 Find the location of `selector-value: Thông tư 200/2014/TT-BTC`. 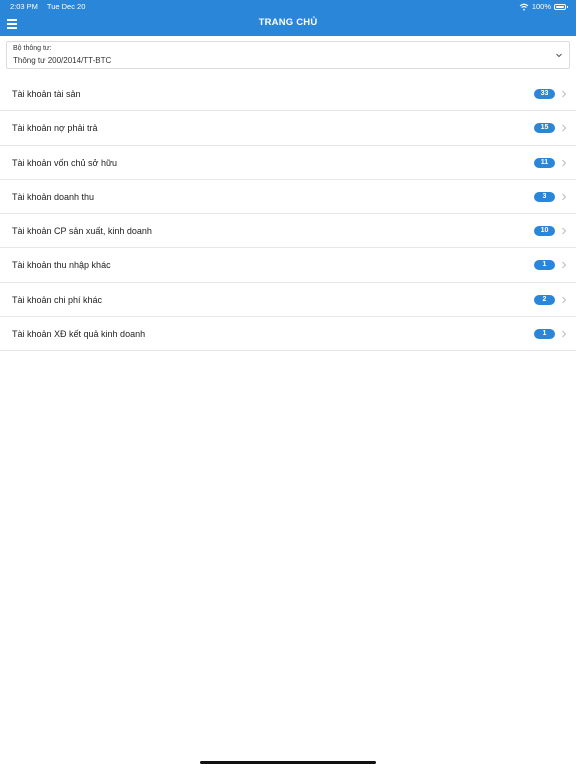

selector-value: Thông tư 200/2014/TT-BTC is located at coordinates (62, 60).